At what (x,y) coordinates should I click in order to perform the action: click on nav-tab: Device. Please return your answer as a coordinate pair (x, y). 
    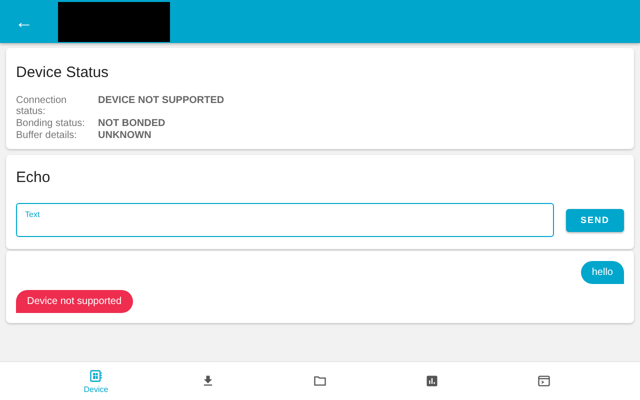
    Looking at the image, I should click on (96, 381).